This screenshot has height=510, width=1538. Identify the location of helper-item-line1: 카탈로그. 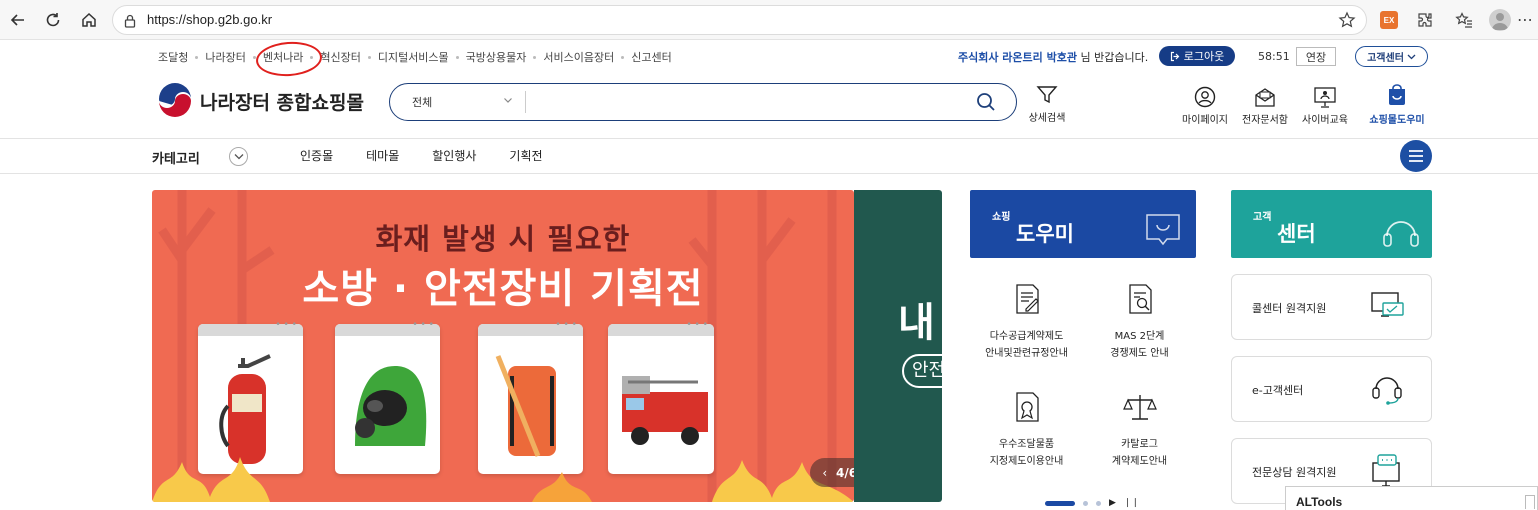
(1139, 444).